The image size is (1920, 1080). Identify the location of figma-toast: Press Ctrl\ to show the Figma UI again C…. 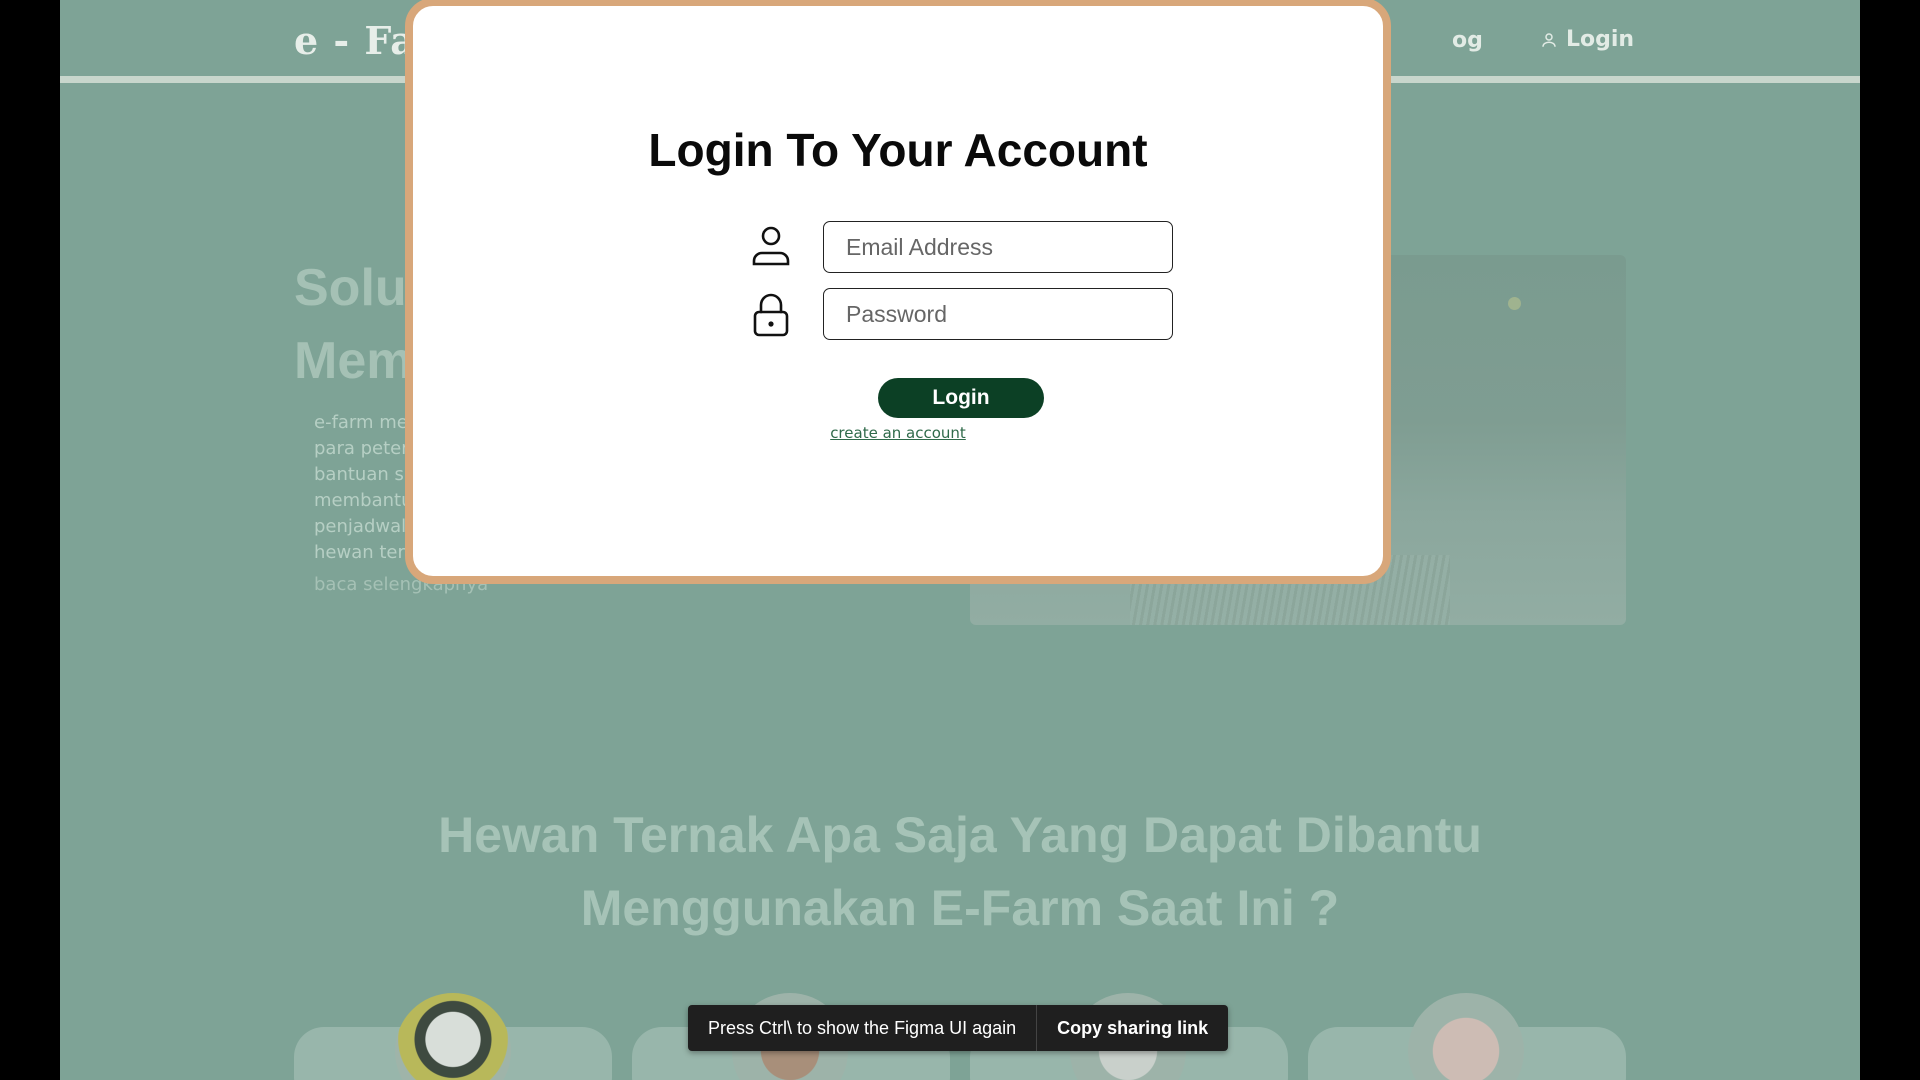
(958, 1028).